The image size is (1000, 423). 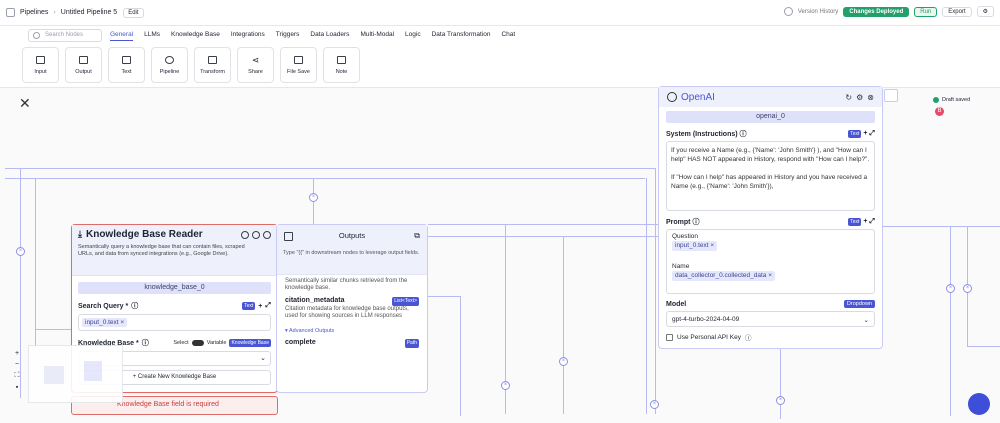 What do you see at coordinates (267, 235) in the screenshot?
I see `close-icon` at bounding box center [267, 235].